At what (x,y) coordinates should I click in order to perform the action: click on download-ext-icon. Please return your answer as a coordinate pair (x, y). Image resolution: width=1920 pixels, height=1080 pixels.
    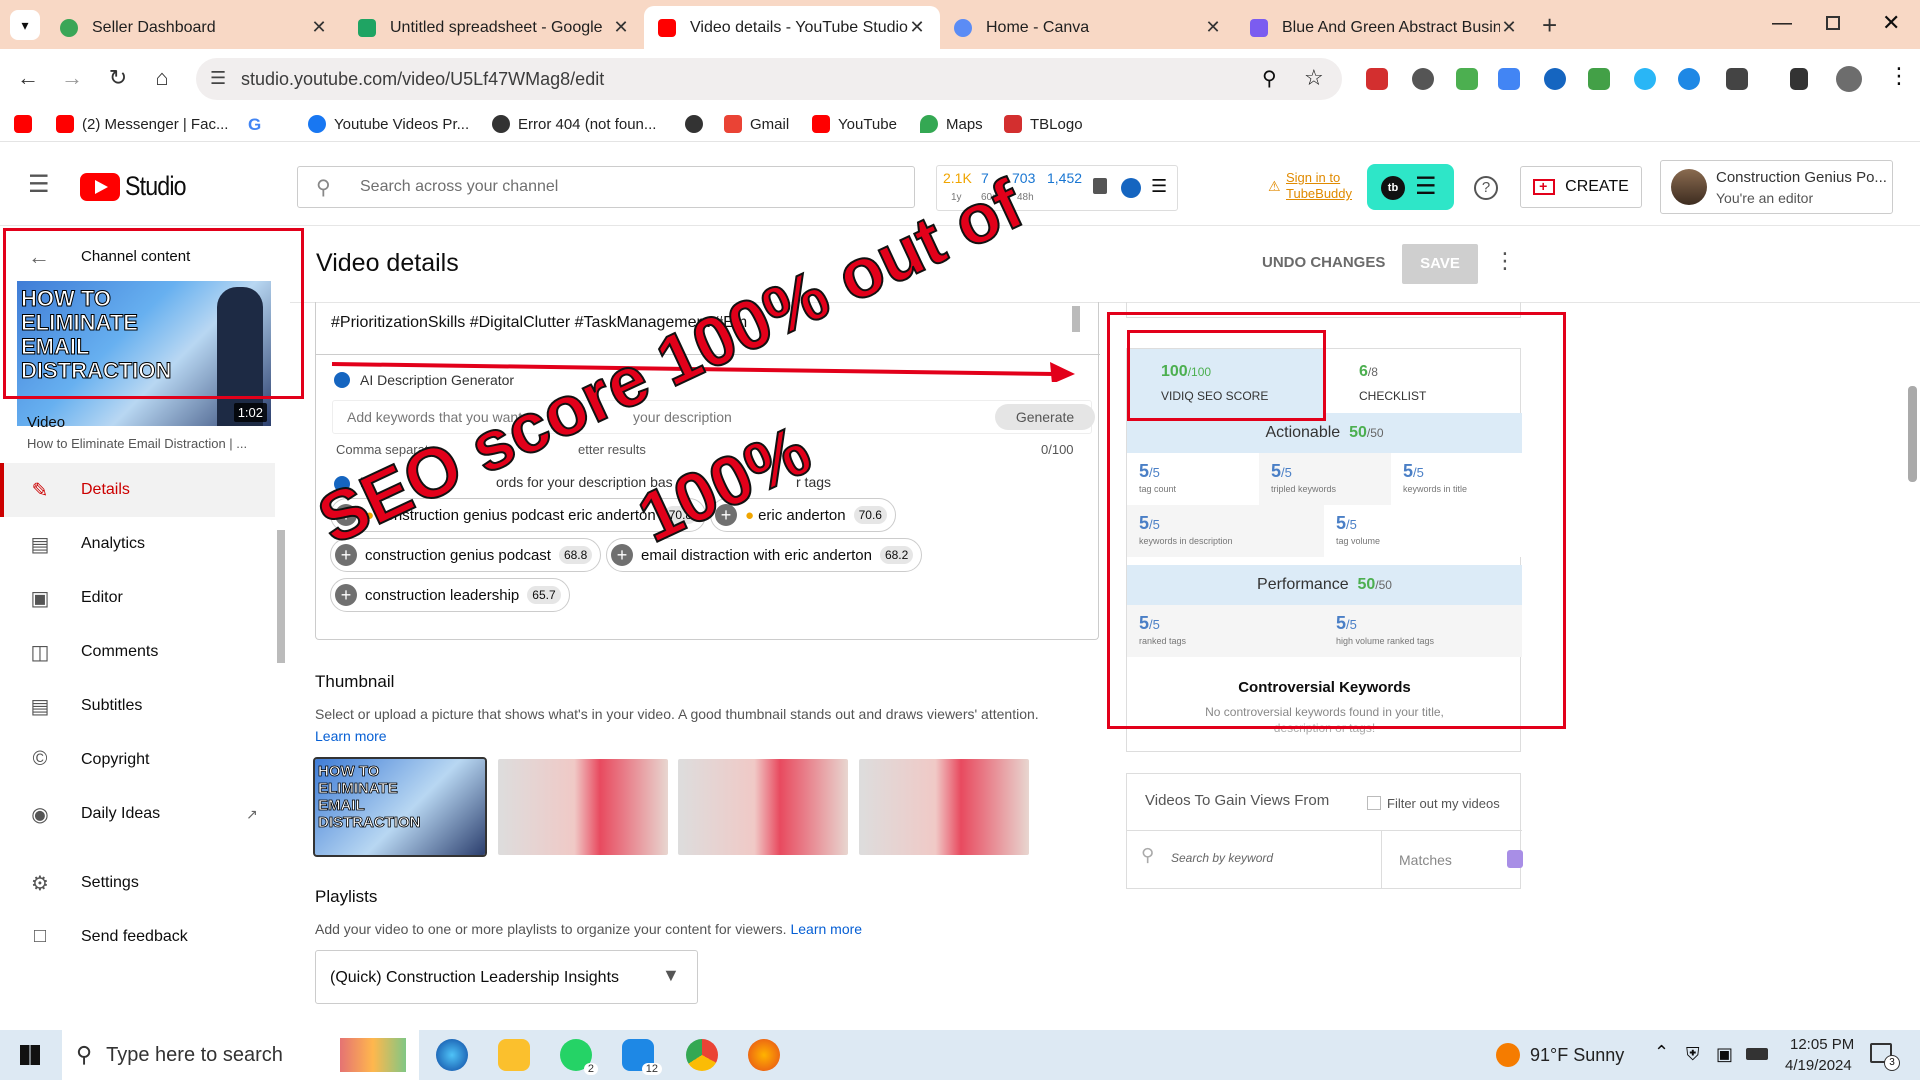
    Looking at the image, I should click on (1599, 79).